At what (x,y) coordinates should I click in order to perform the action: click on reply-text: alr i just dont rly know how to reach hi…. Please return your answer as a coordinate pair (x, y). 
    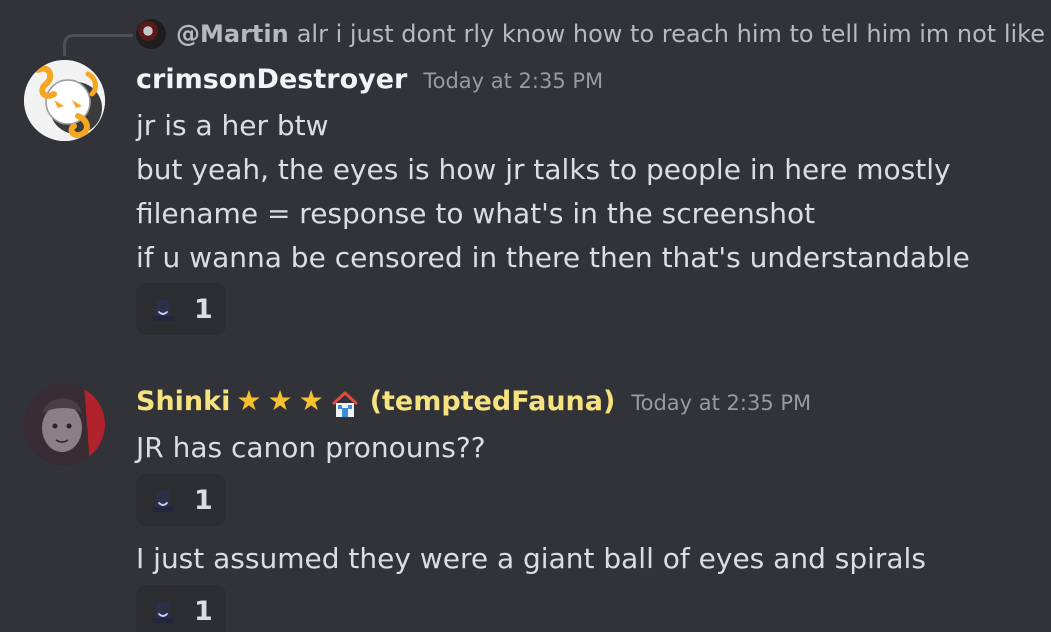
    Looking at the image, I should click on (671, 34).